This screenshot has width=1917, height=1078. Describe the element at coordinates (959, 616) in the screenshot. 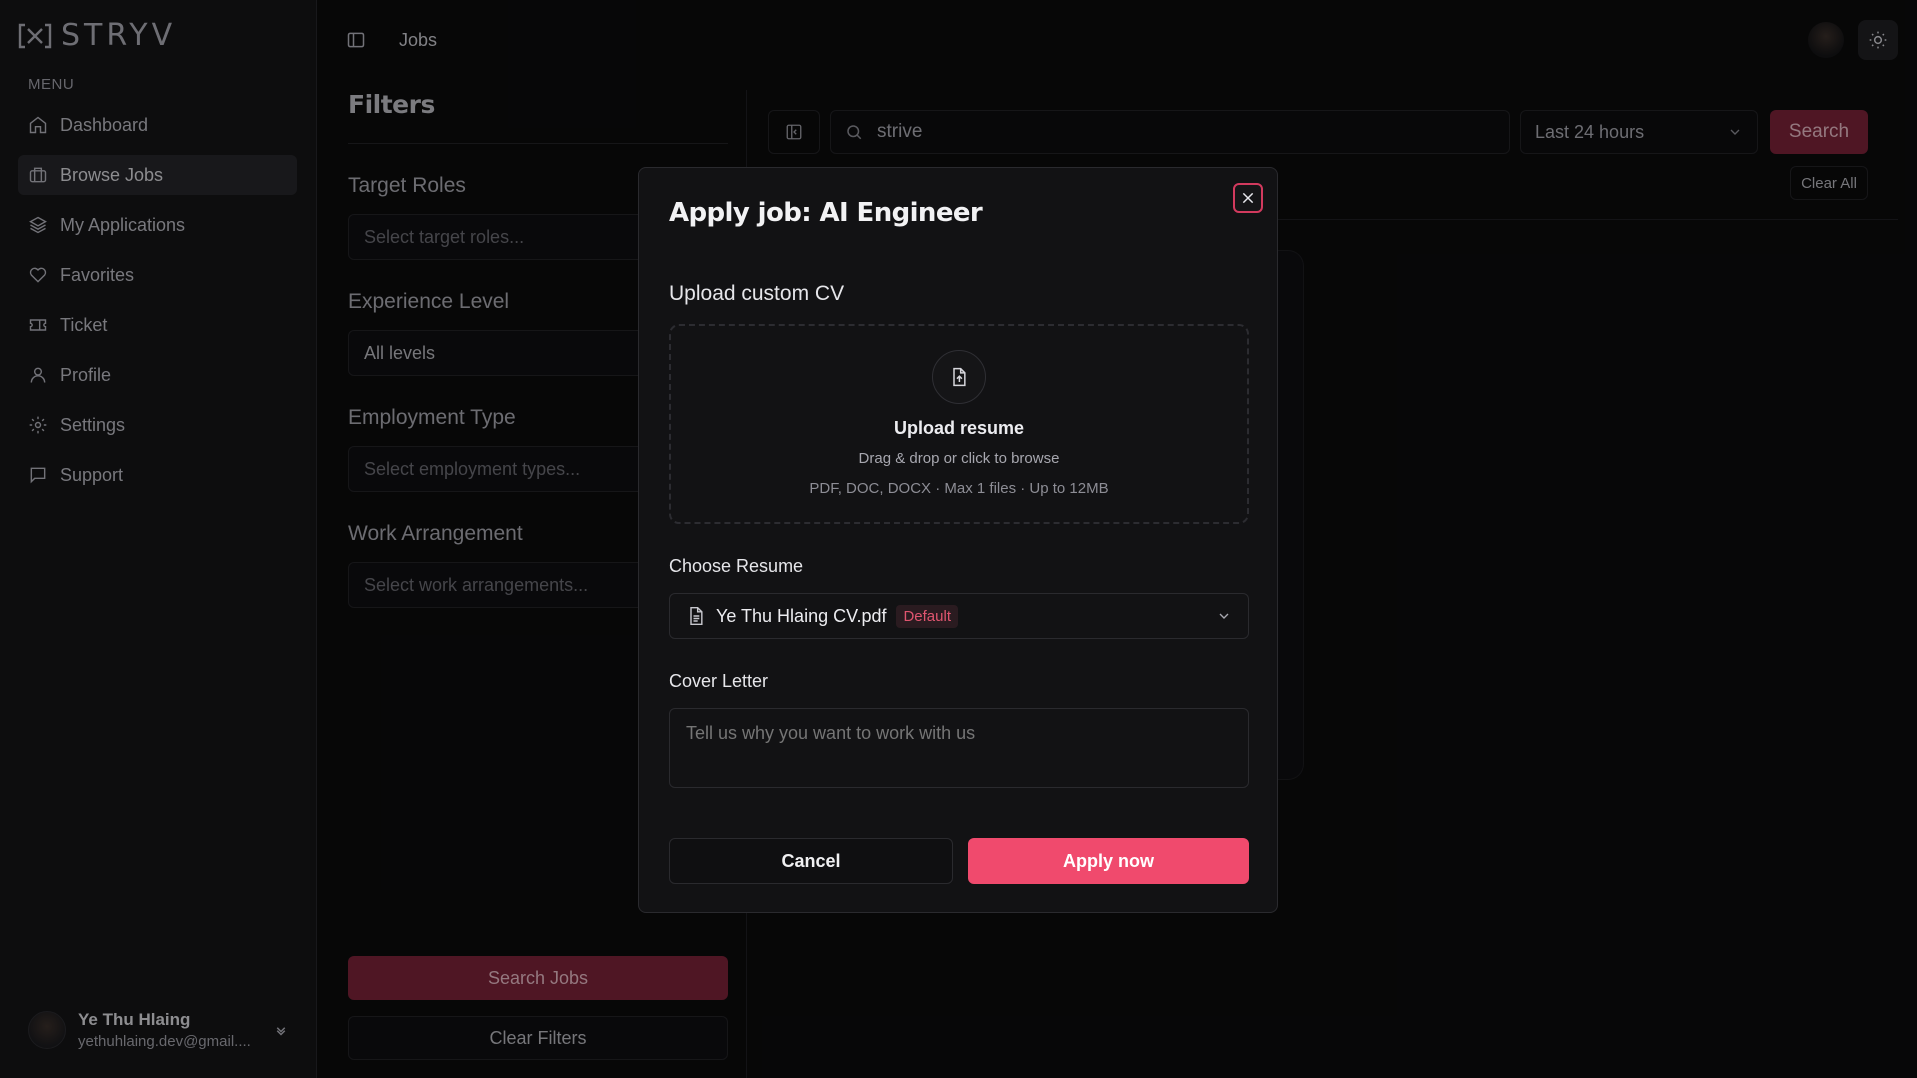

I see `resume-select: Ye Thu Hlaing CV.pdf Default` at that location.